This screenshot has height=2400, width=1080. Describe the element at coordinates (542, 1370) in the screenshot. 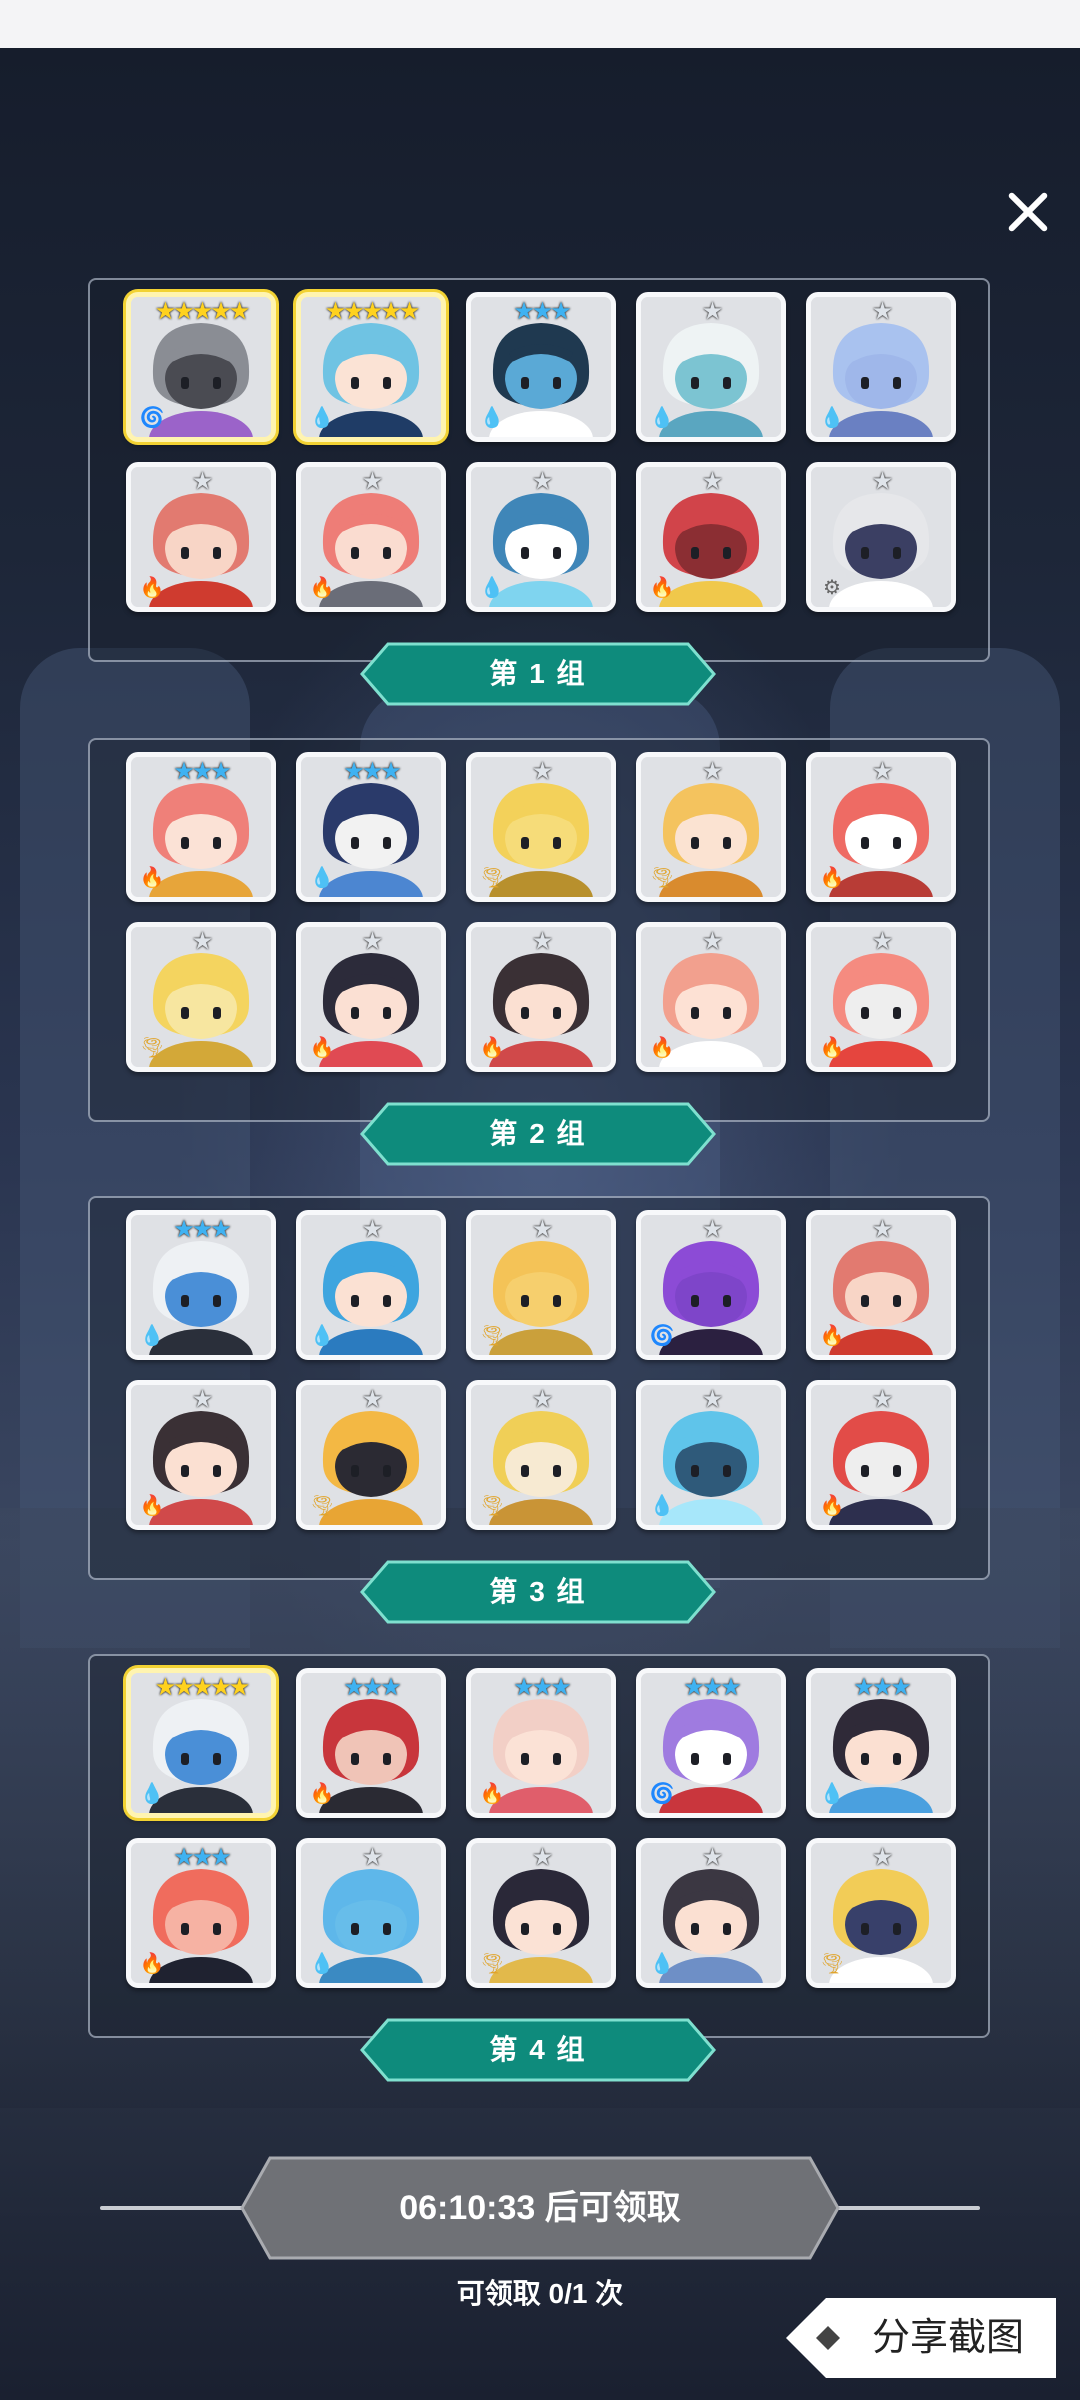

I see `hero-grid: ★★★ 💧 ★ 💧 ★ 🌪 ★ 🌀 ★ 🔥 ★ 🔥 ★ 🌪 ★ 🌪 ★ 💧 ★ 🔥` at that location.